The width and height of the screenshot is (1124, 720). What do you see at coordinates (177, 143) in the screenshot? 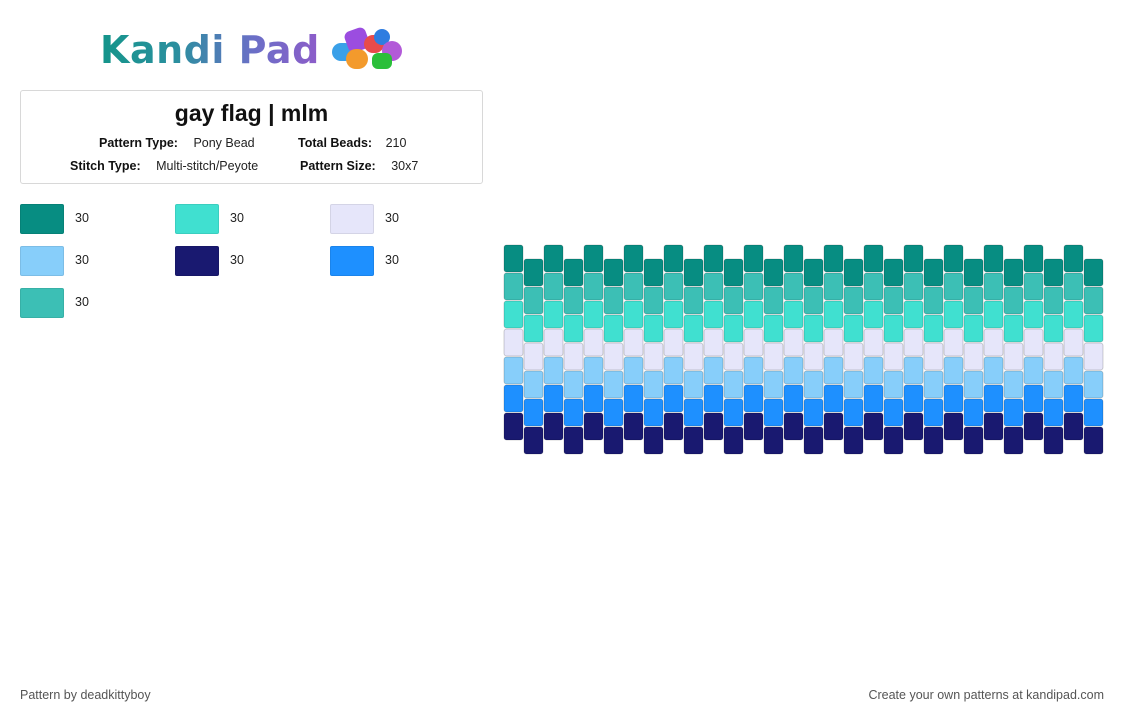
I see `pattern-type-row: Pattern Type: Pony Bead` at bounding box center [177, 143].